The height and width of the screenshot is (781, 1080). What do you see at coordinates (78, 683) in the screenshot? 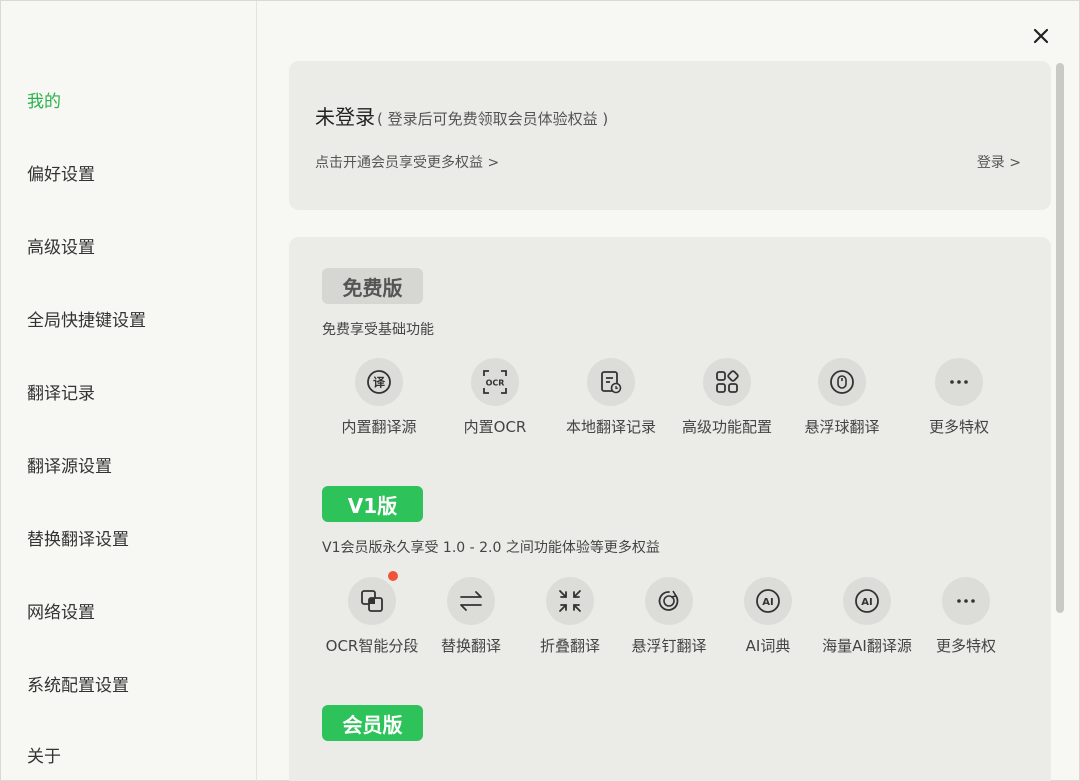
I see `sidebar-item-system: 系统配置设置` at bounding box center [78, 683].